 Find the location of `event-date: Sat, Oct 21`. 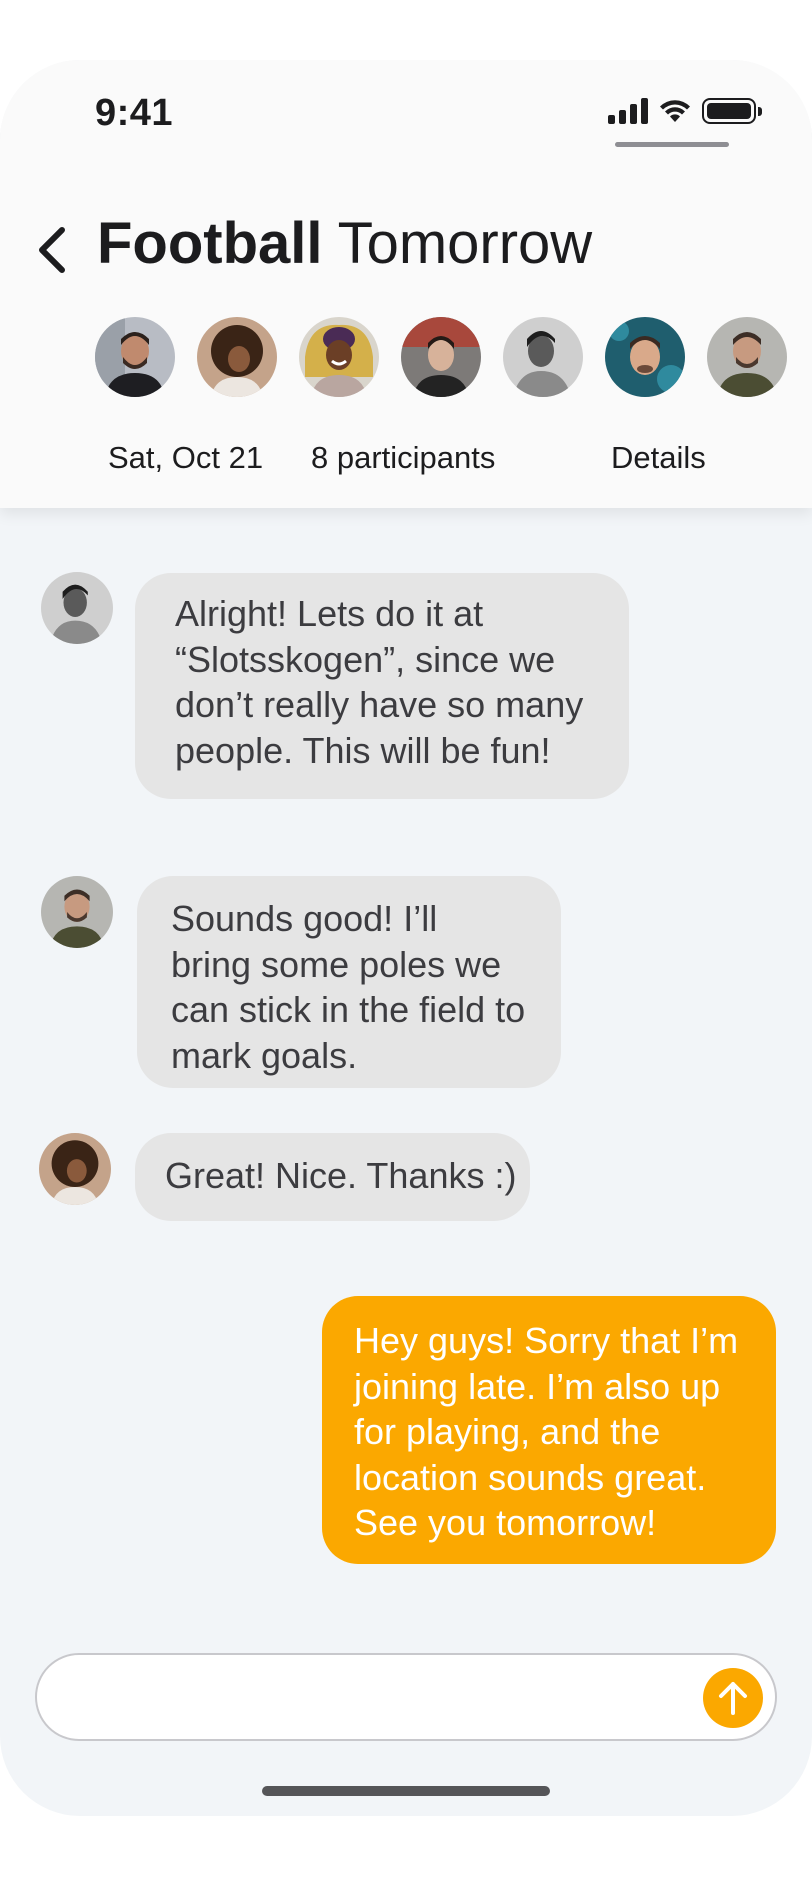

event-date: Sat, Oct 21 is located at coordinates (186, 457).